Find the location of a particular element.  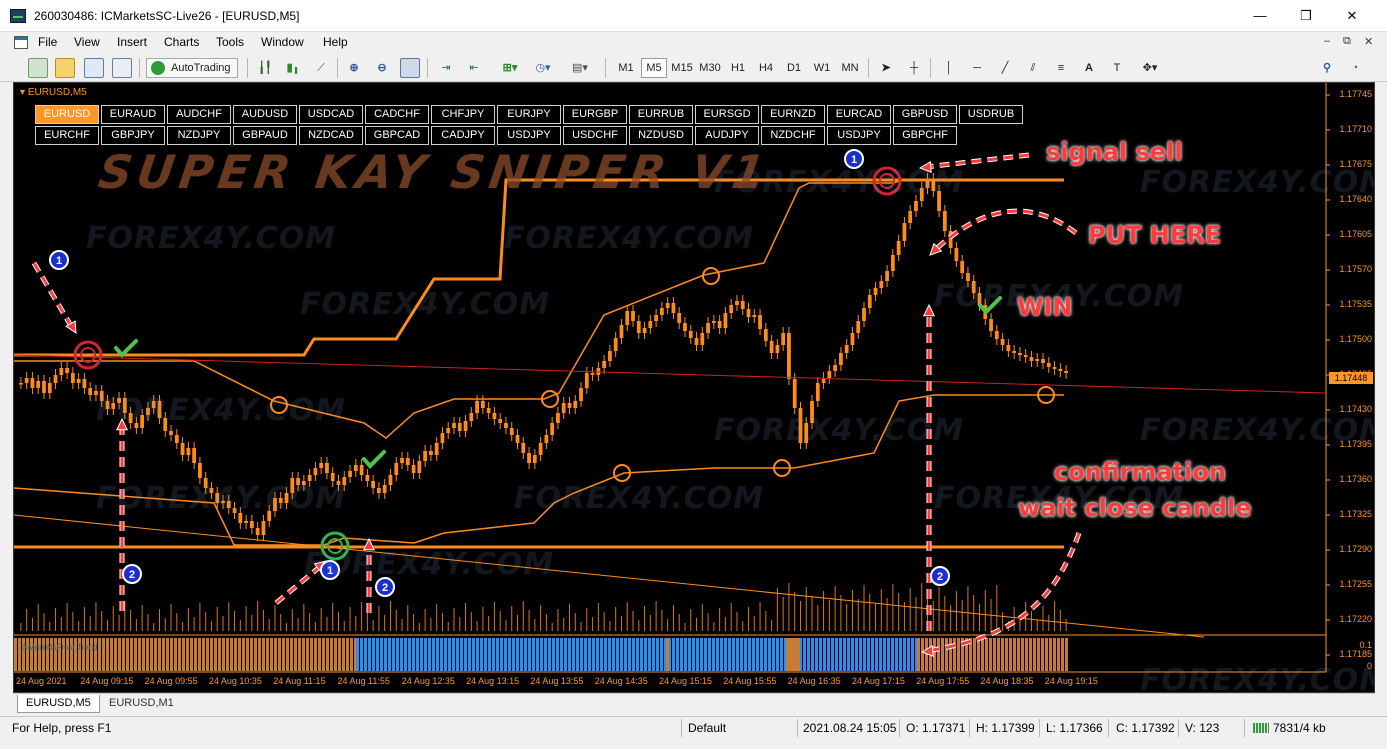

symbol-button-eurcad: EURCAD is located at coordinates (859, 114).